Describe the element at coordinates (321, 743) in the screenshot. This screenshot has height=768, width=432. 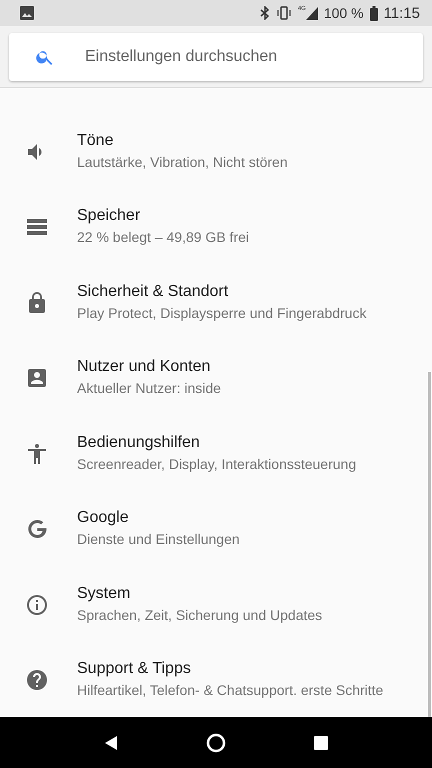
I see `recents-icon` at that location.